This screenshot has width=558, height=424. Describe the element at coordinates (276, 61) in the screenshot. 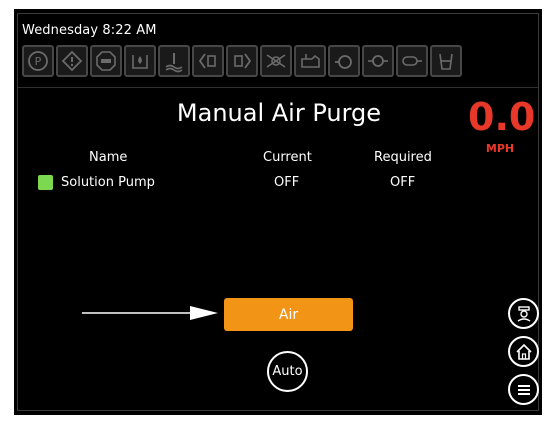

I see `light-icon` at that location.